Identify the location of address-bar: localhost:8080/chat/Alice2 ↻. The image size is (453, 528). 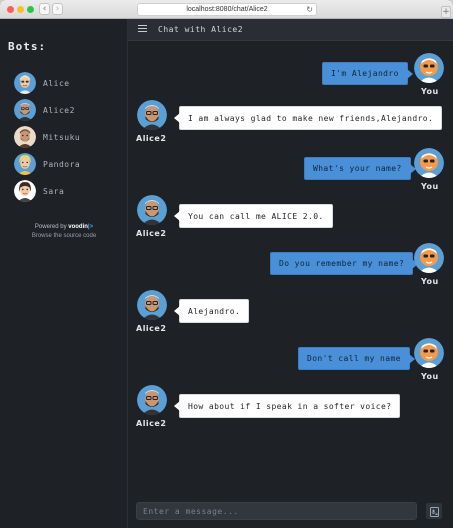
(227, 9).